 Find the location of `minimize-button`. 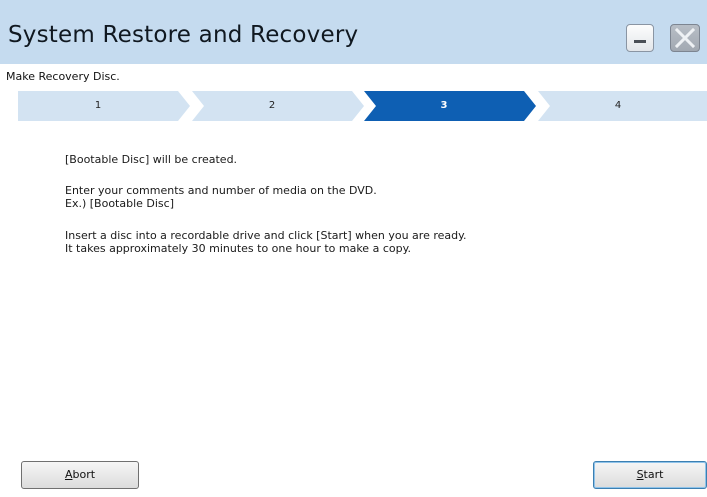

minimize-button is located at coordinates (640, 38).